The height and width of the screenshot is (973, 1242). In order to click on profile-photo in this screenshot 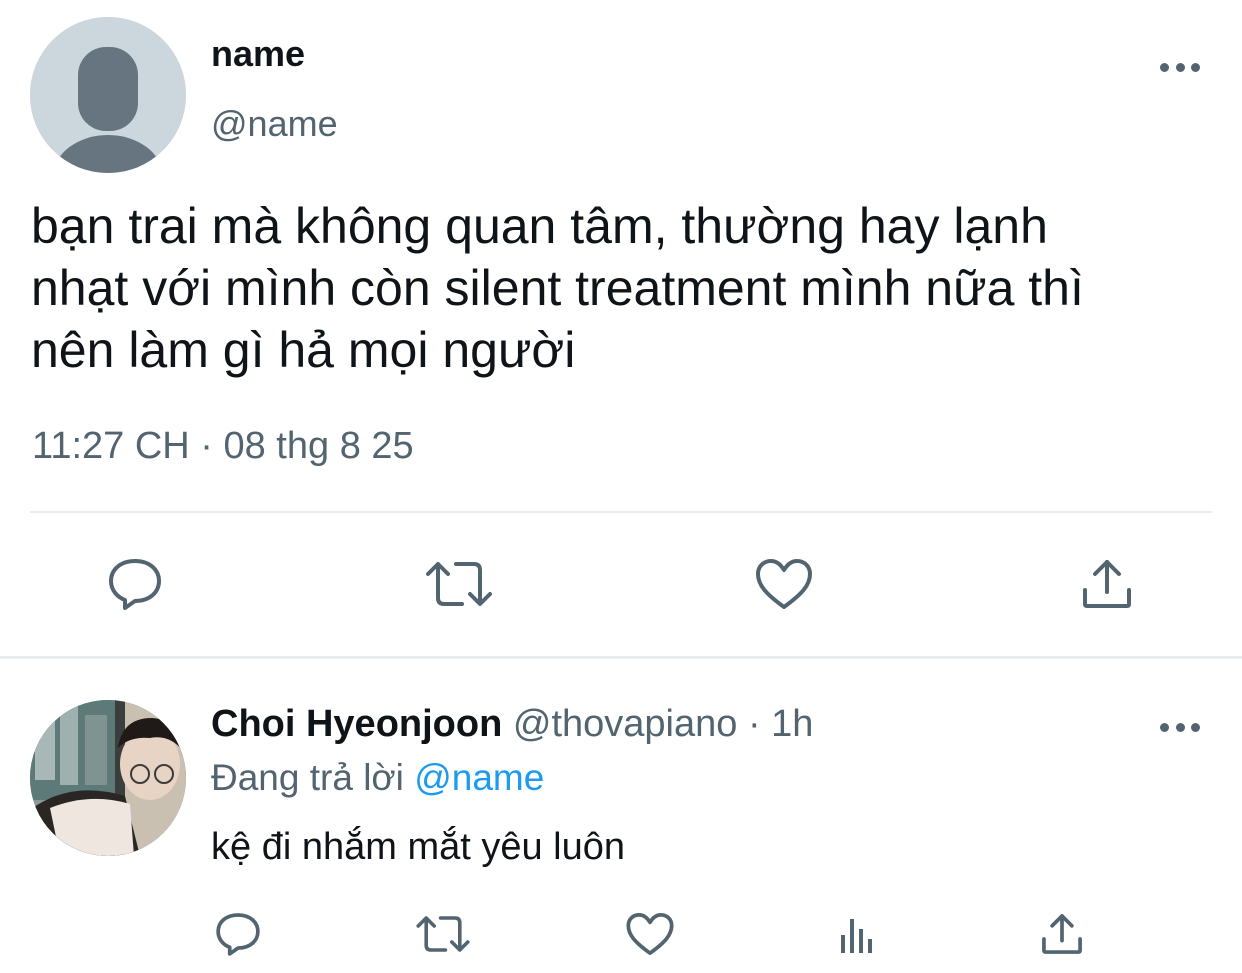, I will do `click(108, 778)`.